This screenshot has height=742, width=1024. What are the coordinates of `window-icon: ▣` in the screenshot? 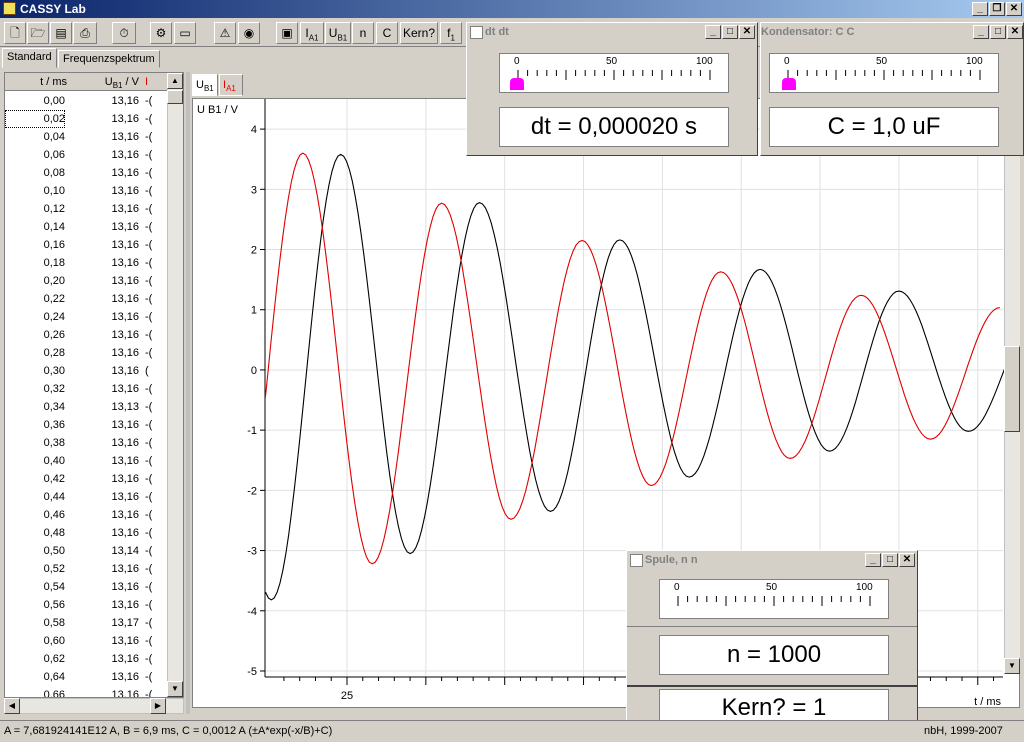 It's located at (287, 33).